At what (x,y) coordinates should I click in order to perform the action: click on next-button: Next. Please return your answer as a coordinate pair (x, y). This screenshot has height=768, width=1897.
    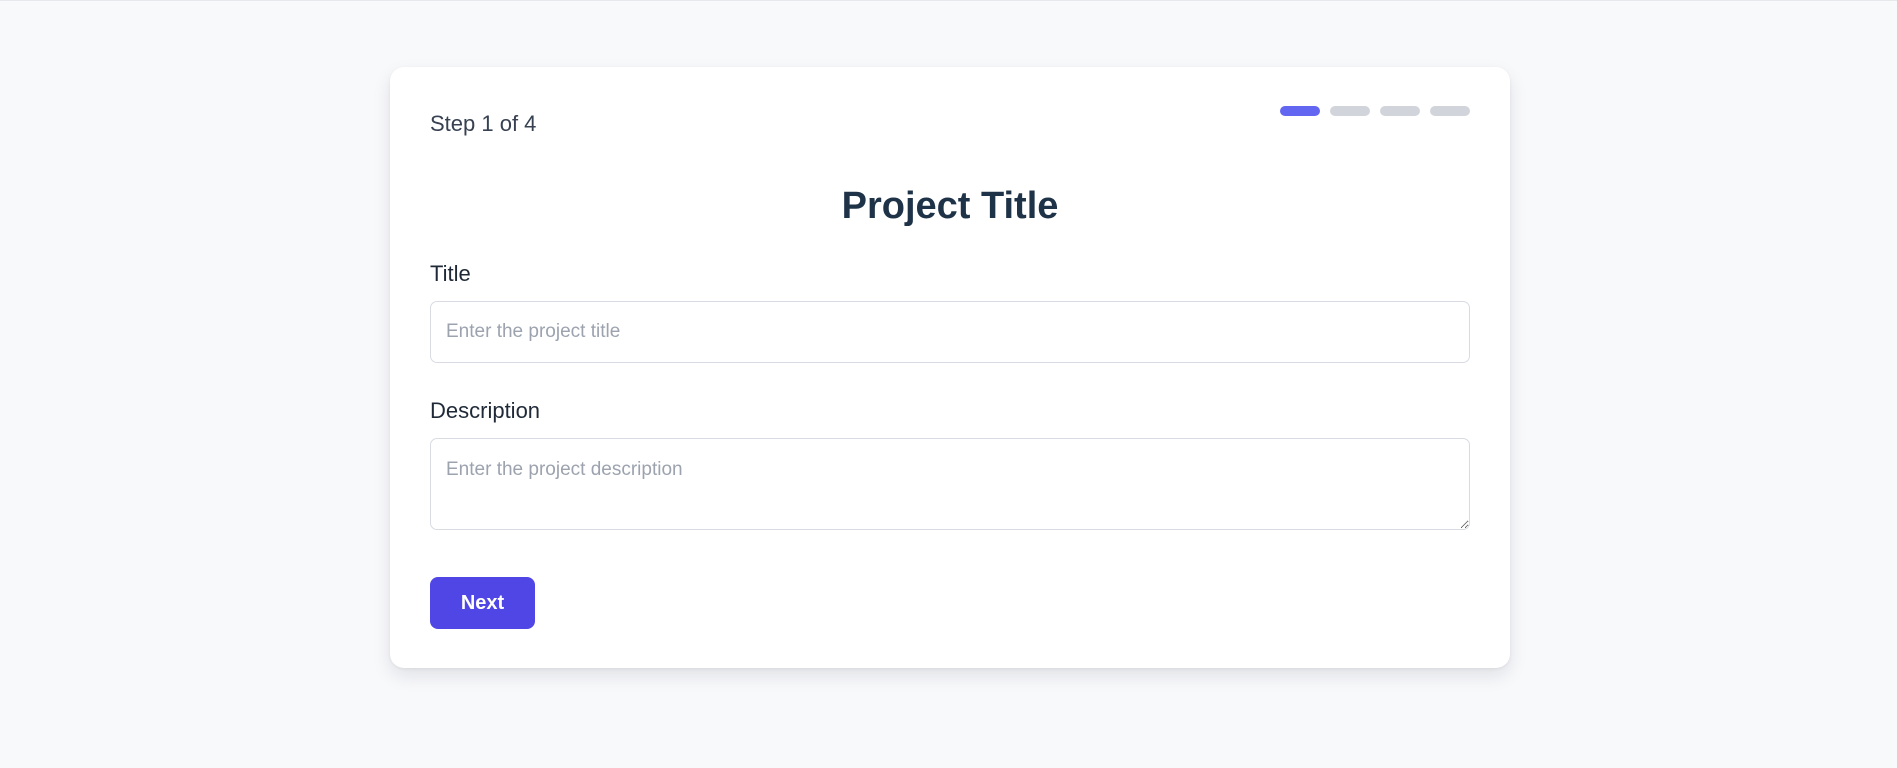
    Looking at the image, I should click on (482, 603).